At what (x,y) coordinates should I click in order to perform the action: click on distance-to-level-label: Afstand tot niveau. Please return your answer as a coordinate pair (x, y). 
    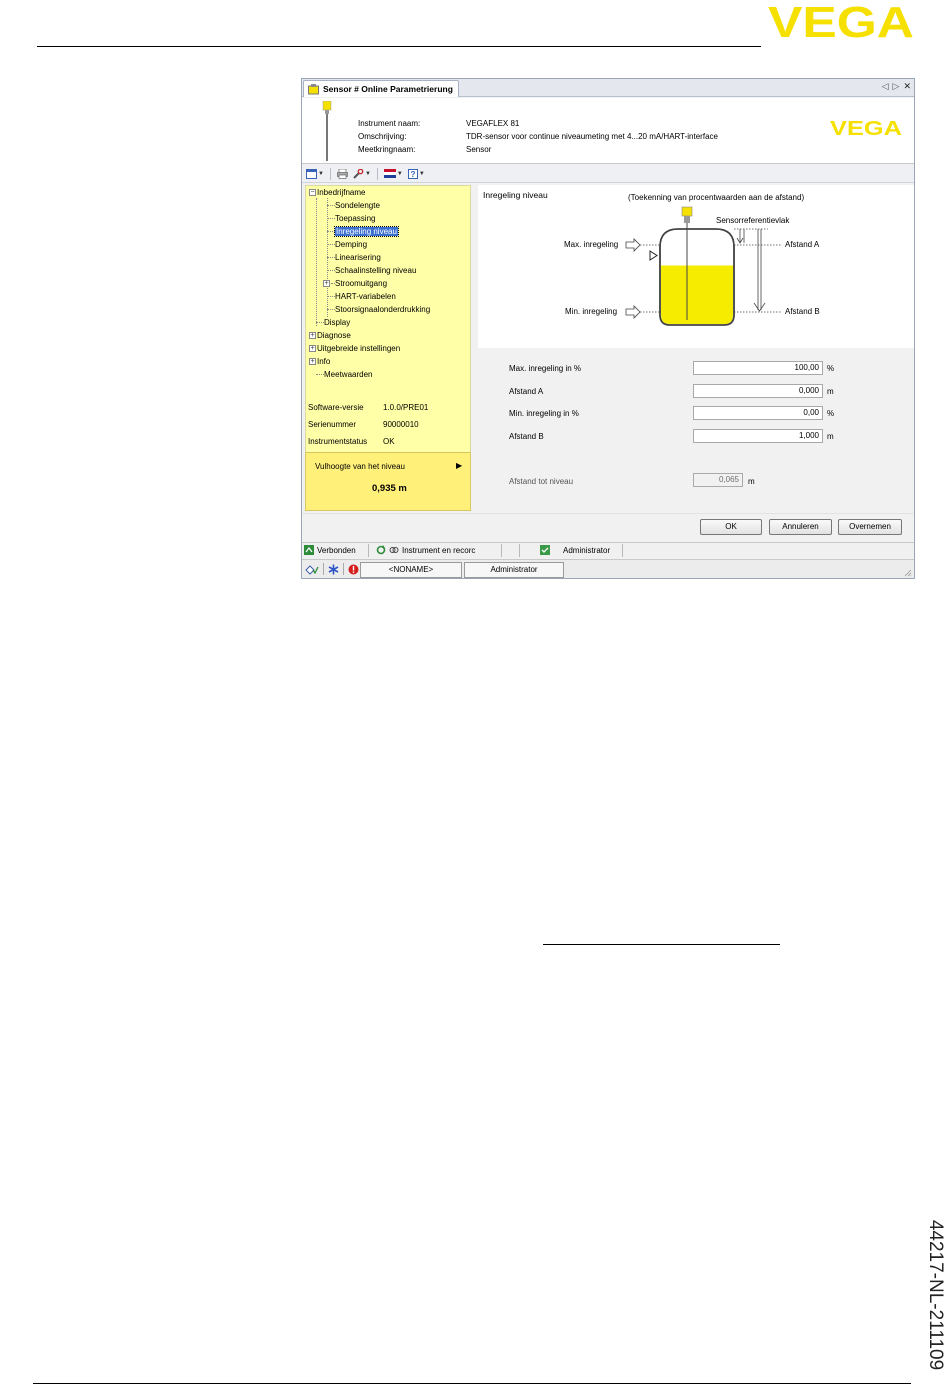
    Looking at the image, I should click on (541, 481).